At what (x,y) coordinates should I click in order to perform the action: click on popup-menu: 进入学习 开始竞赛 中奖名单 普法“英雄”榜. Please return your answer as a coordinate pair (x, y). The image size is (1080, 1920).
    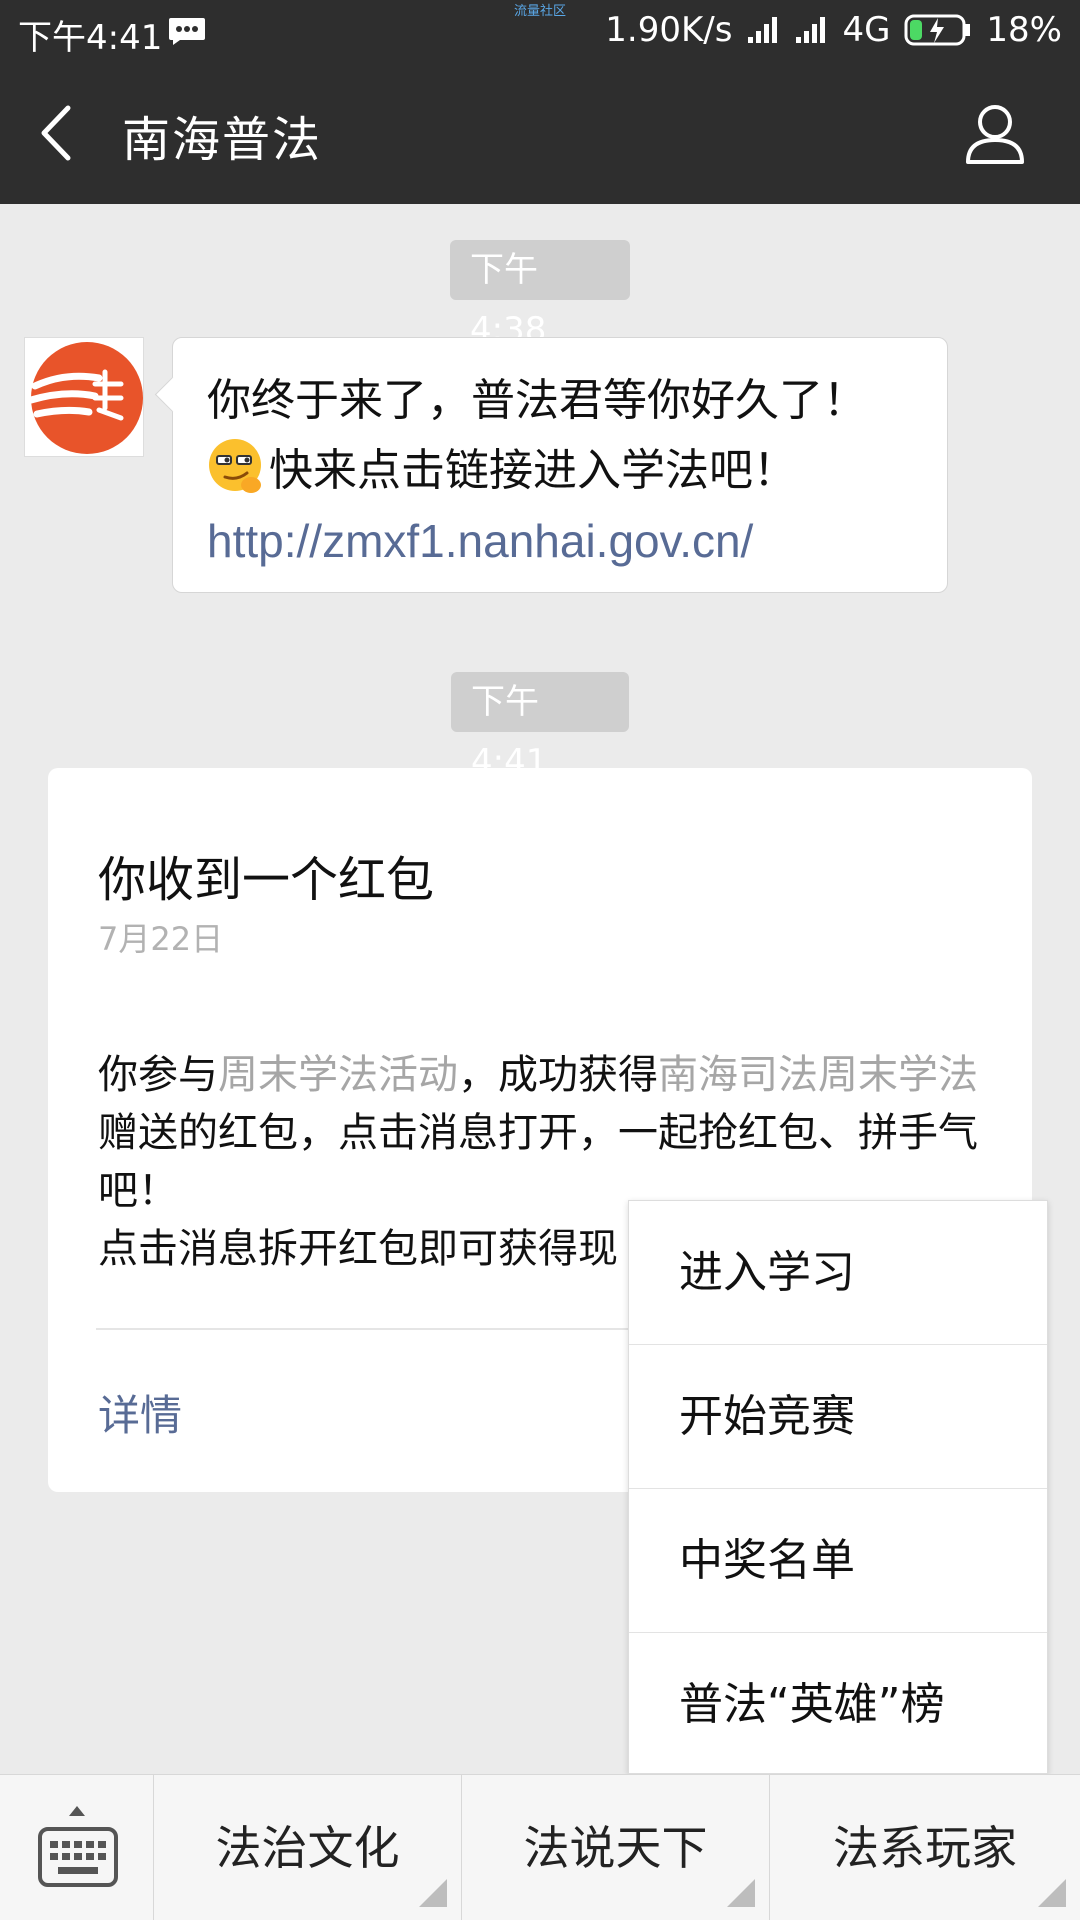
    Looking at the image, I should click on (838, 1487).